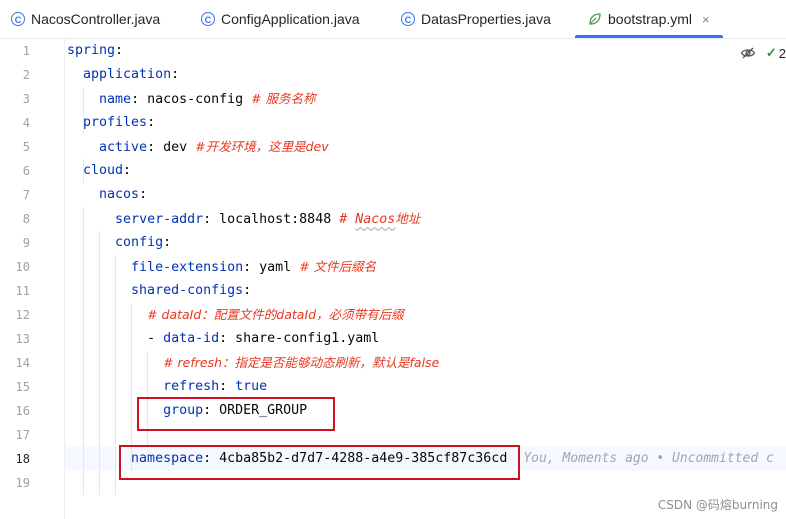 Image resolution: width=786 pixels, height=519 pixels. I want to click on yaml-comment: # 服务名称, so click(283, 98).